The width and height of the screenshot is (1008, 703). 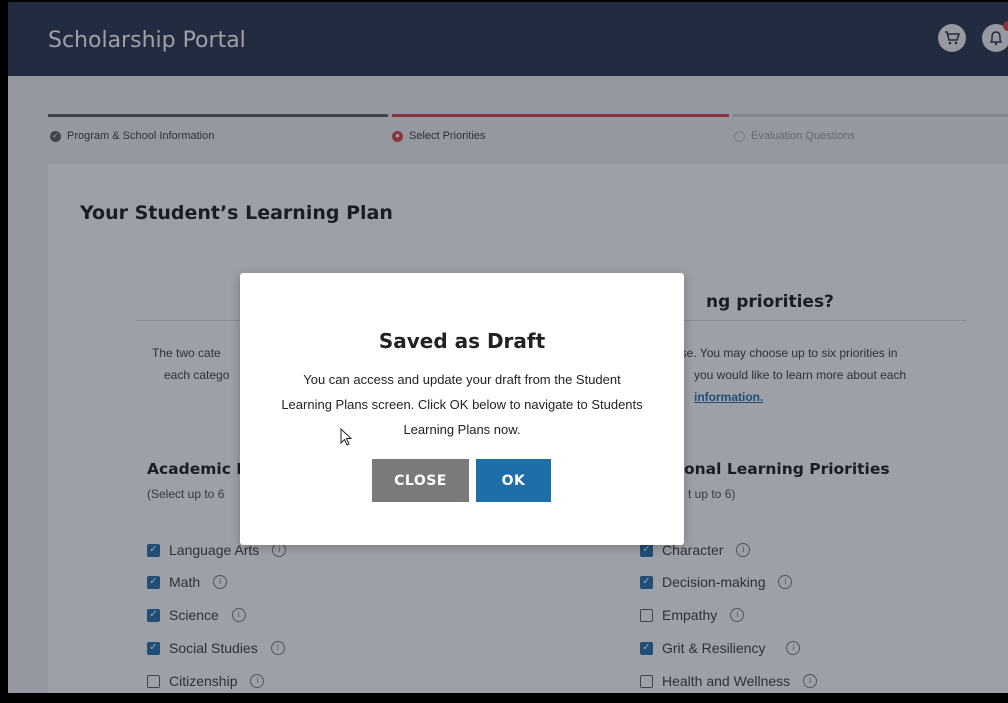 What do you see at coordinates (462, 341) in the screenshot?
I see `dialog-title: Saved as Draft` at bounding box center [462, 341].